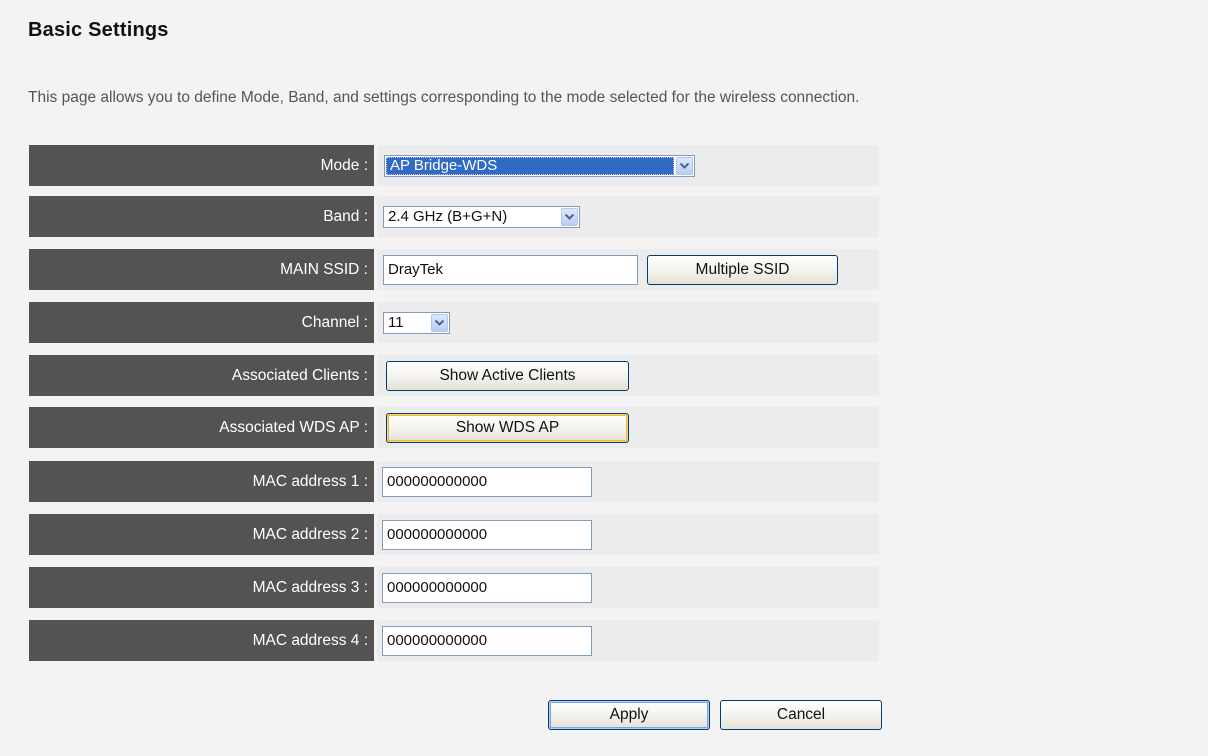  What do you see at coordinates (201, 322) in the screenshot?
I see `channel-label: Channel :` at bounding box center [201, 322].